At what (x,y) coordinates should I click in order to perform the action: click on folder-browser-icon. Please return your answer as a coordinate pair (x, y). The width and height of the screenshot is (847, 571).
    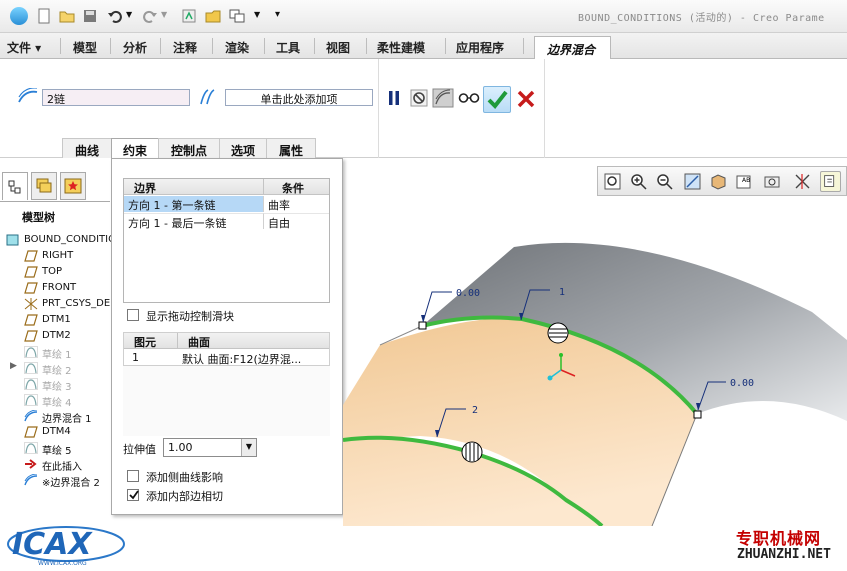
    Looking at the image, I should click on (44, 185).